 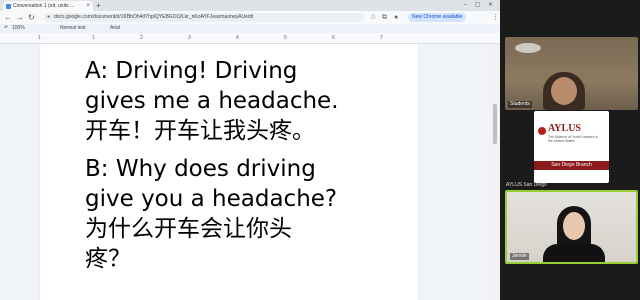 I want to click on doc-line: 疼？, so click(x=108, y=259).